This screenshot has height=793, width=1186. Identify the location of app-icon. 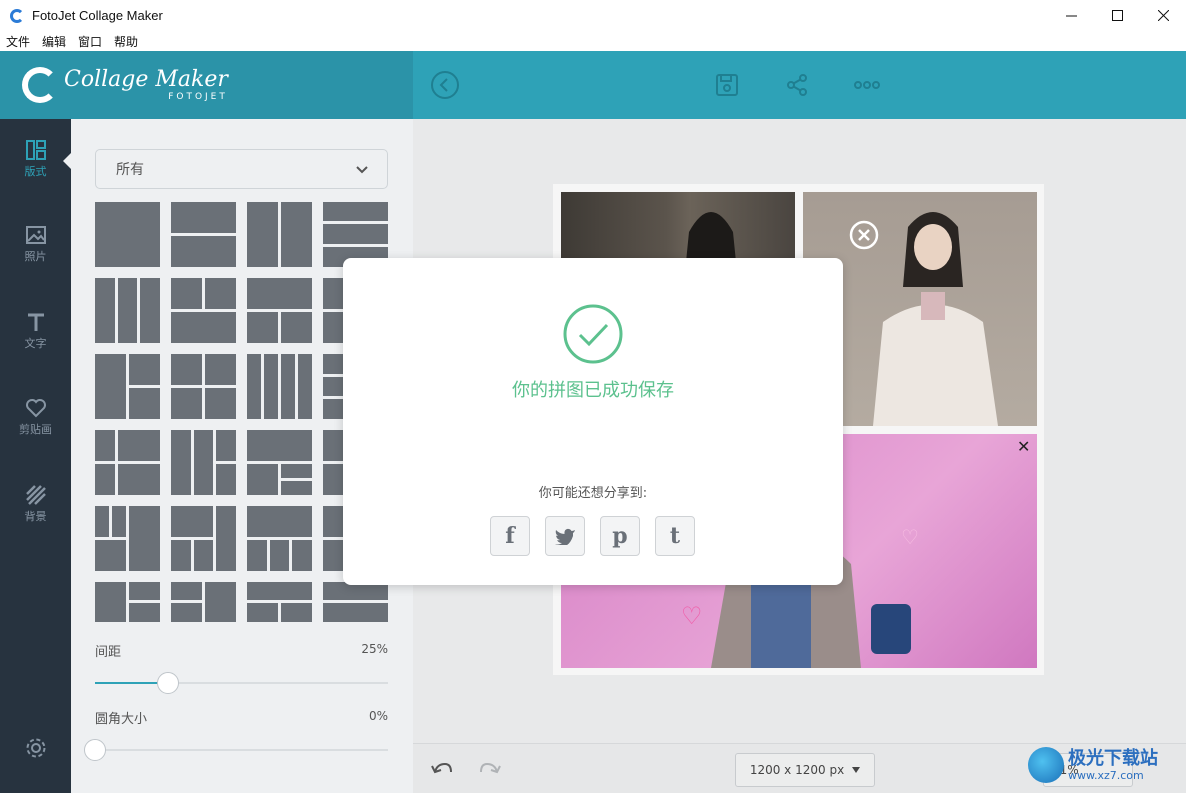
(17, 15).